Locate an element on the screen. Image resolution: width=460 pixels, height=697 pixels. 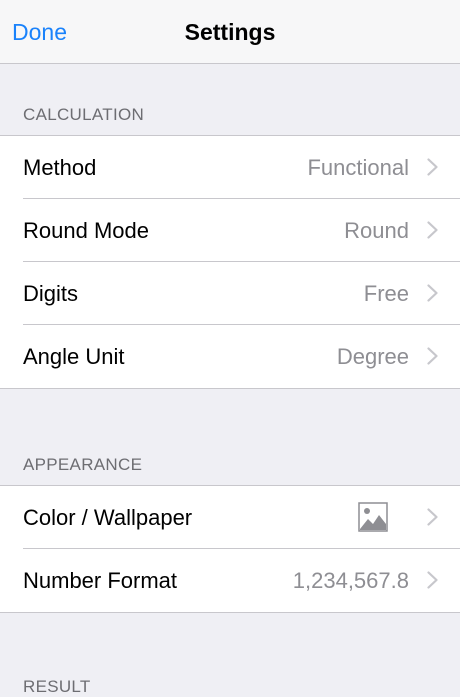
row-value: 1,234,567.8 is located at coordinates (350, 580).